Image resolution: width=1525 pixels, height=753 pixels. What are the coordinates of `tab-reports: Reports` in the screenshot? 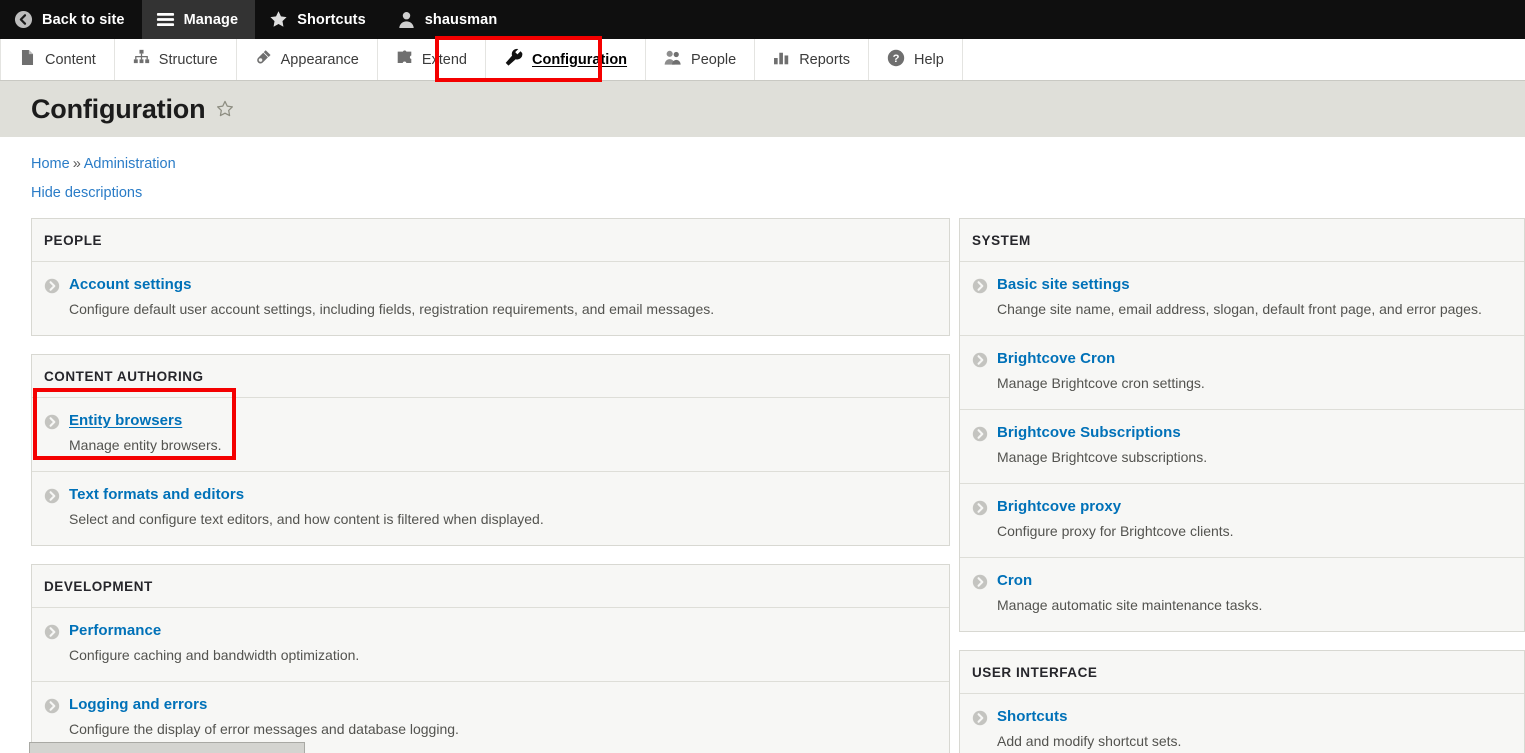 It's located at (812, 59).